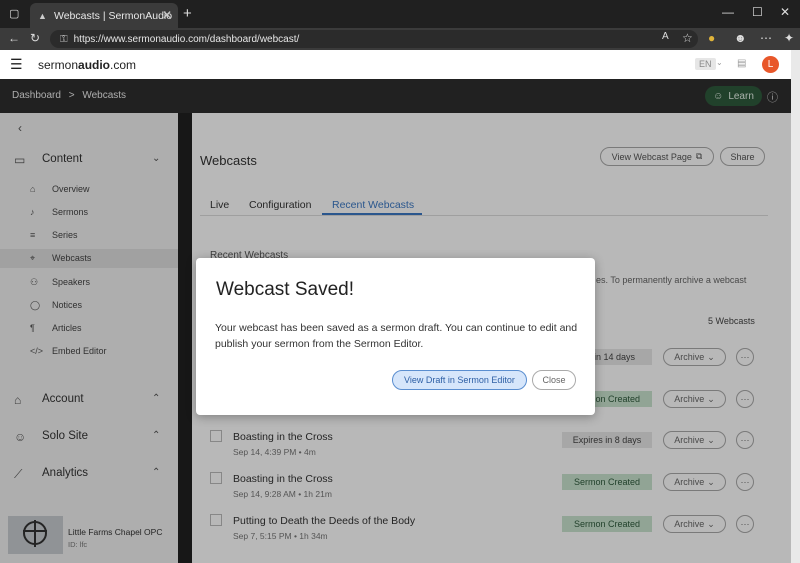 This screenshot has height=563, width=800. What do you see at coordinates (123, 65) in the screenshot?
I see `logo-suffix: .com` at bounding box center [123, 65].